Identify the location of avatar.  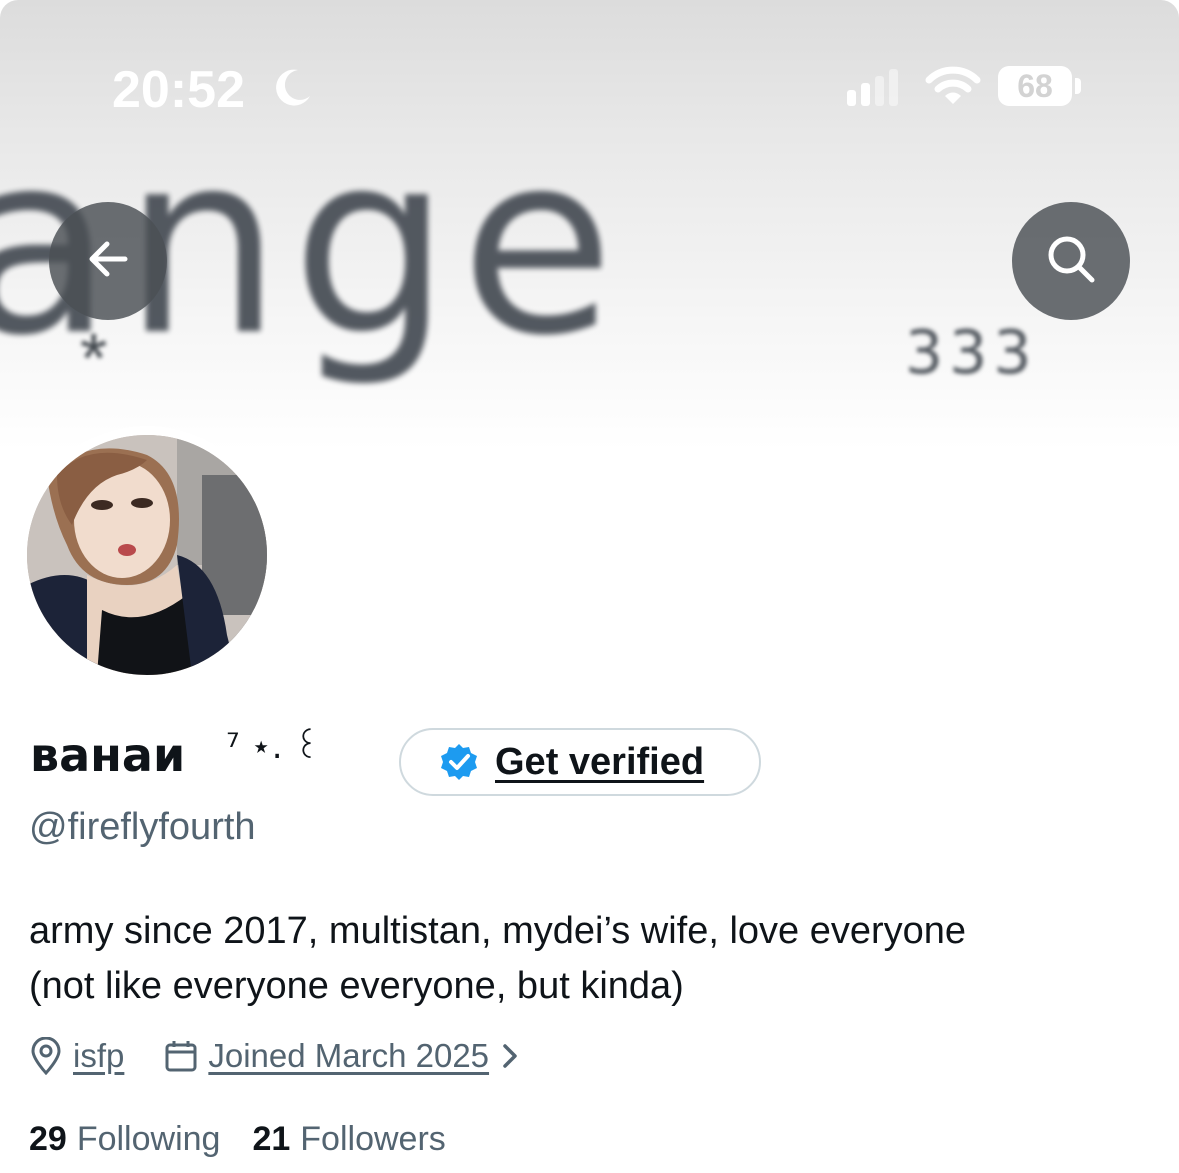
(147, 555).